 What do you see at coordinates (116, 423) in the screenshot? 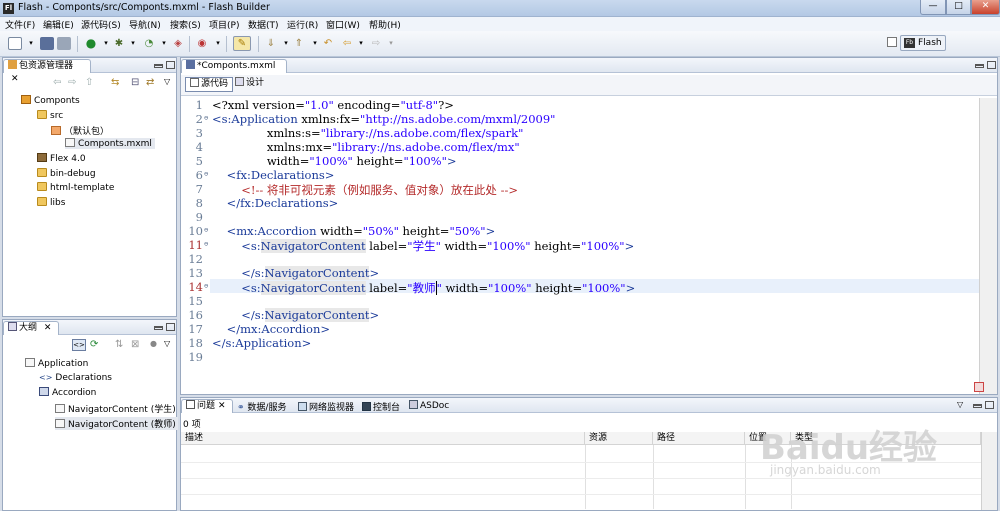
I see `outline-item-navigator-teacher: NavigatorContent (教师)` at bounding box center [116, 423].